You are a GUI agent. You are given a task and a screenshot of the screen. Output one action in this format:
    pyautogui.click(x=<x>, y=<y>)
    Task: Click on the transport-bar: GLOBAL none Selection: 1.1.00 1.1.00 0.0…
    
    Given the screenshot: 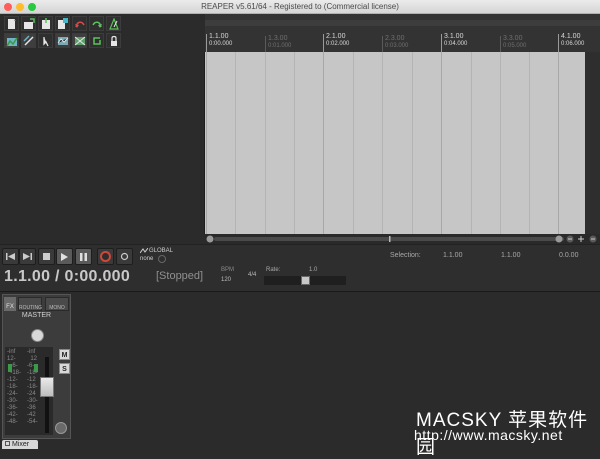 What is the action you would take?
    pyautogui.click(x=300, y=267)
    